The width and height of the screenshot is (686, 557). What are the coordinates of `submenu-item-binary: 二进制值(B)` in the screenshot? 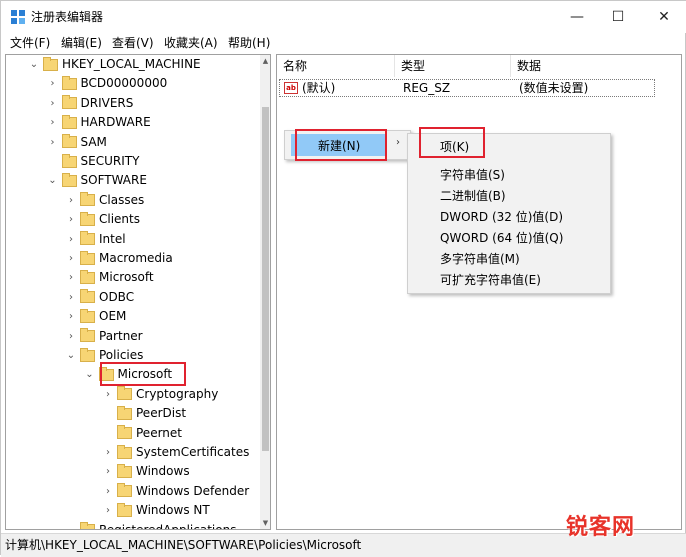 It's located at (473, 196).